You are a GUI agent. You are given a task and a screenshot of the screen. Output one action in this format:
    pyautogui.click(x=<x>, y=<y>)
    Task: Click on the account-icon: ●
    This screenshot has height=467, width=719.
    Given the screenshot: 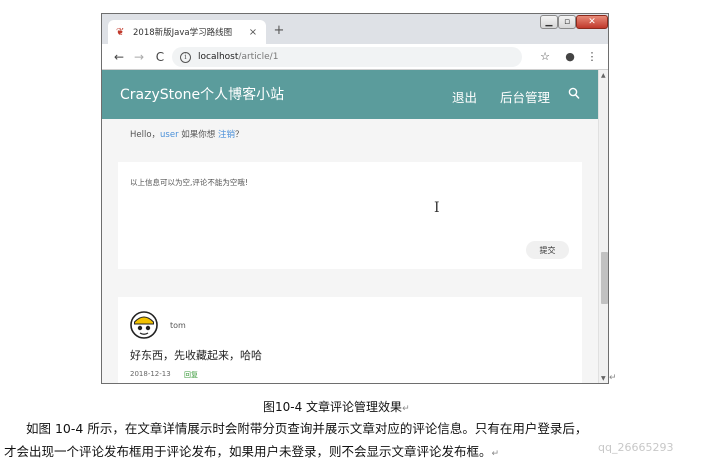 What is the action you would take?
    pyautogui.click(x=570, y=57)
    